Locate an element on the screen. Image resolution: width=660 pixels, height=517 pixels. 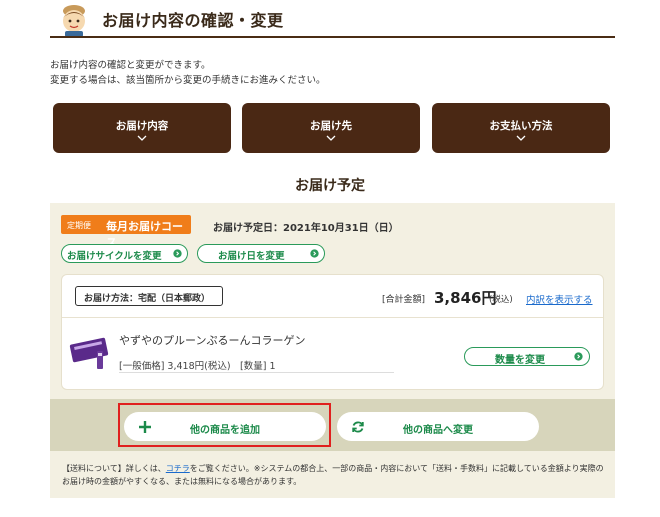
change-date-button: お届け日を変更 is located at coordinates (261, 253).